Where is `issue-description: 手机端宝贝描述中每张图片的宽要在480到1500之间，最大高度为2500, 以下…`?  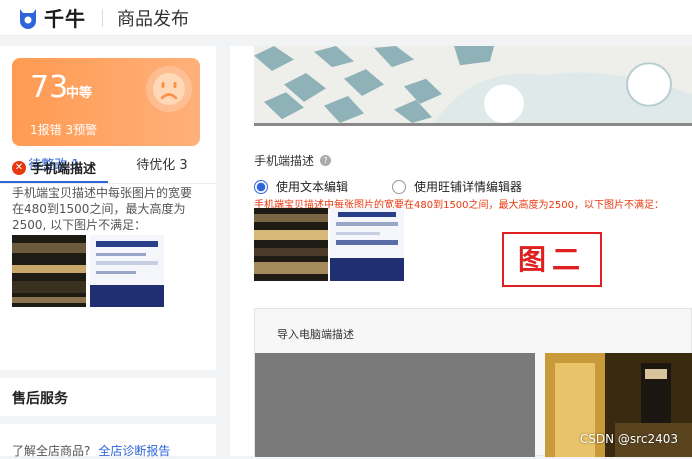
issue-description: 手机端宝贝描述中每张图片的宽要在480到1500之间，最大高度为2500, 以下… is located at coordinates (102, 209).